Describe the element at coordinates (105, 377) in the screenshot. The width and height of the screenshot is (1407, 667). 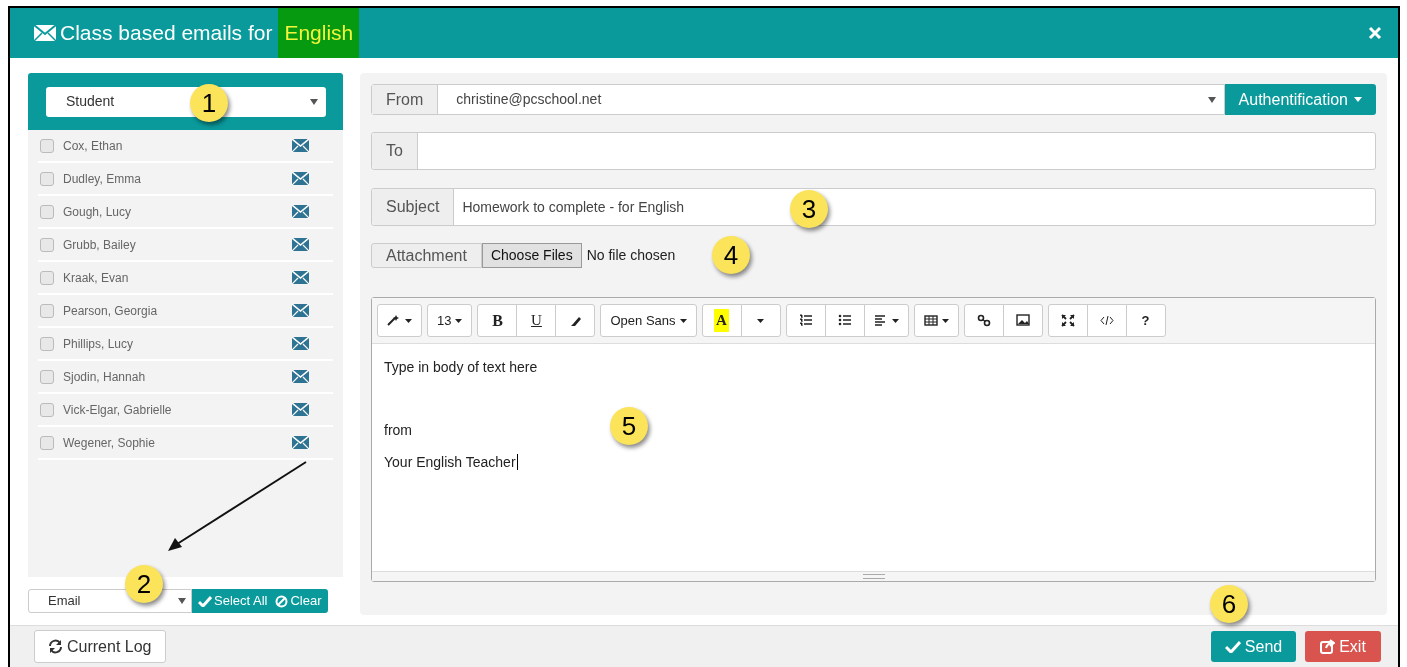
I see `student-name: Sjodin, Hannah` at that location.